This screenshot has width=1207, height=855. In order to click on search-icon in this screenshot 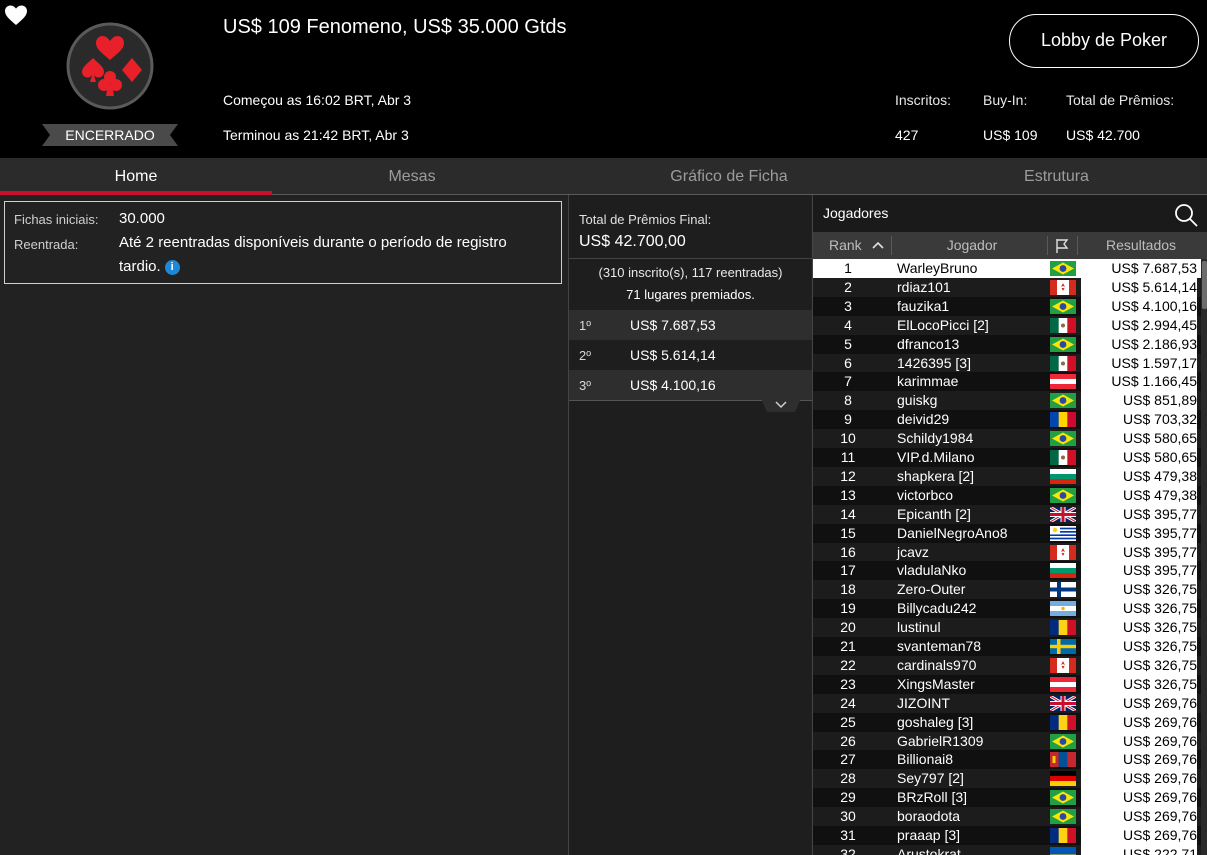, I will do `click(1186, 215)`.